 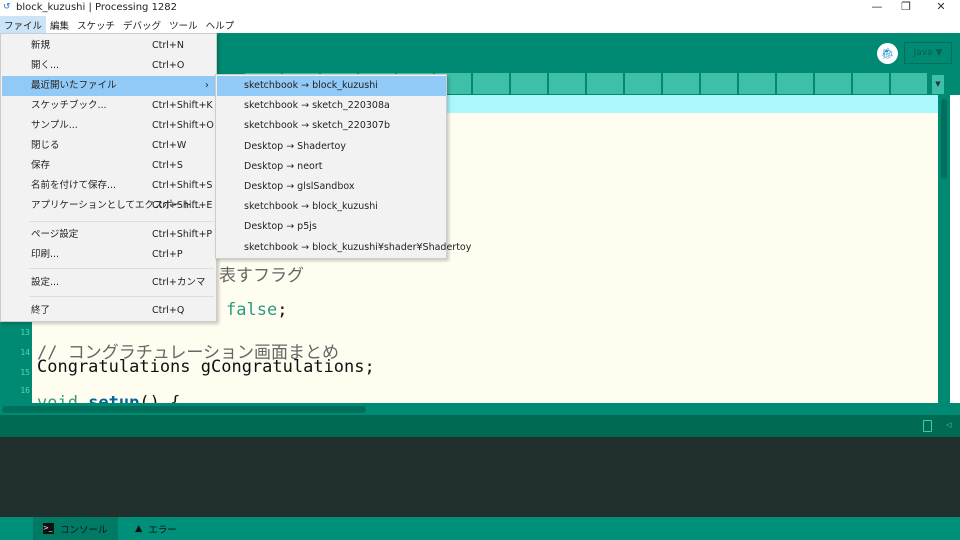 What do you see at coordinates (109, 311) in the screenshot?
I see `file-menu-item: 終了 Ctrl+Q` at bounding box center [109, 311].